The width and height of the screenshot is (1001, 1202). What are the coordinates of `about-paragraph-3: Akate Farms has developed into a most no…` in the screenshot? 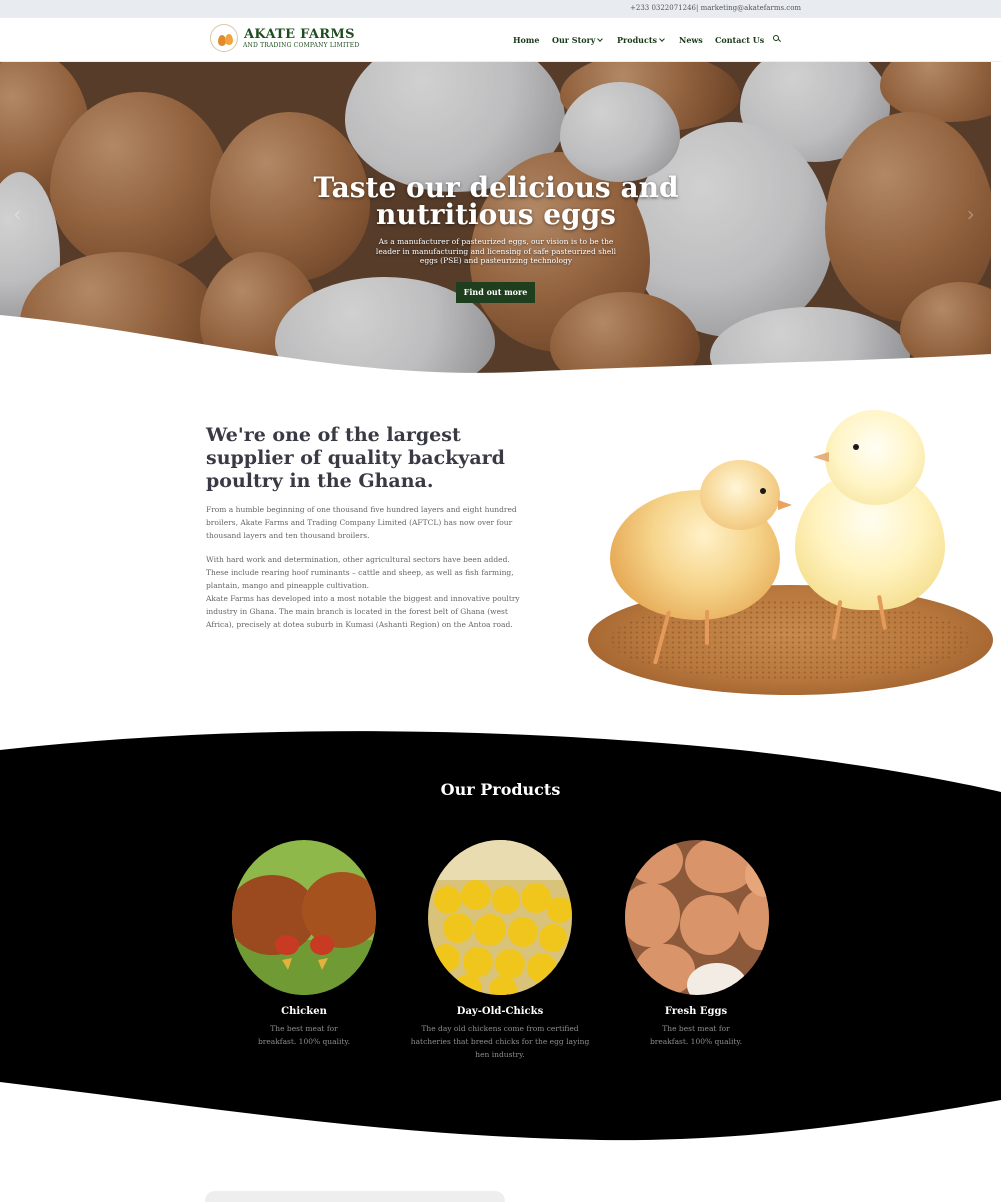 It's located at (363, 611).